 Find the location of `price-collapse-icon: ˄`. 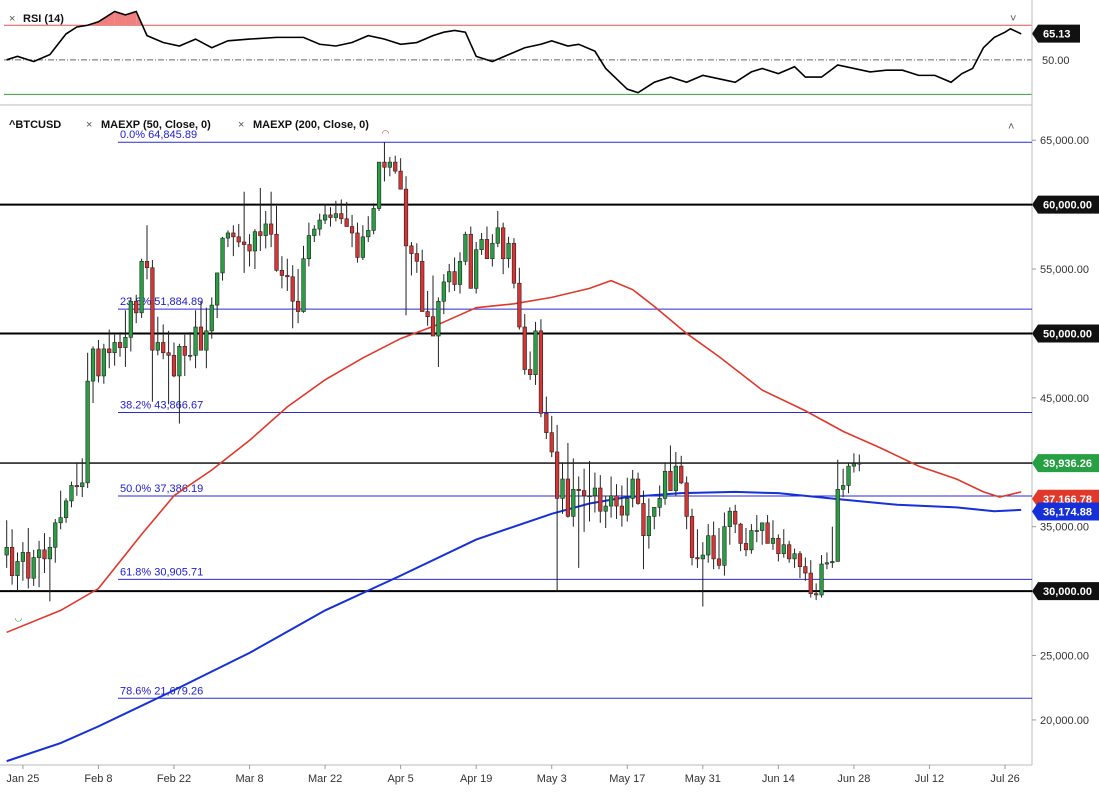

price-collapse-icon: ˄ is located at coordinates (1011, 127).